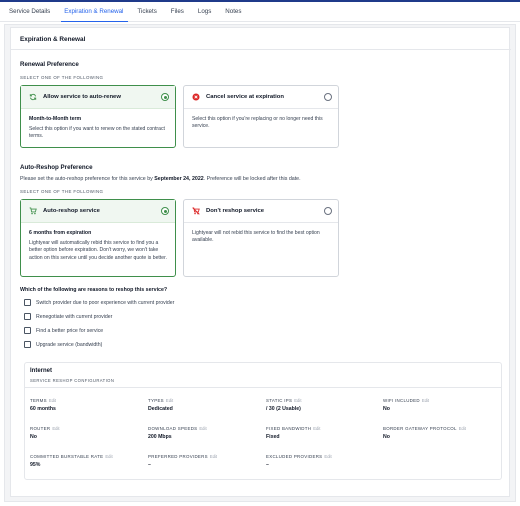  I want to click on reason-upgrade-service-checkbox, so click(27, 344).